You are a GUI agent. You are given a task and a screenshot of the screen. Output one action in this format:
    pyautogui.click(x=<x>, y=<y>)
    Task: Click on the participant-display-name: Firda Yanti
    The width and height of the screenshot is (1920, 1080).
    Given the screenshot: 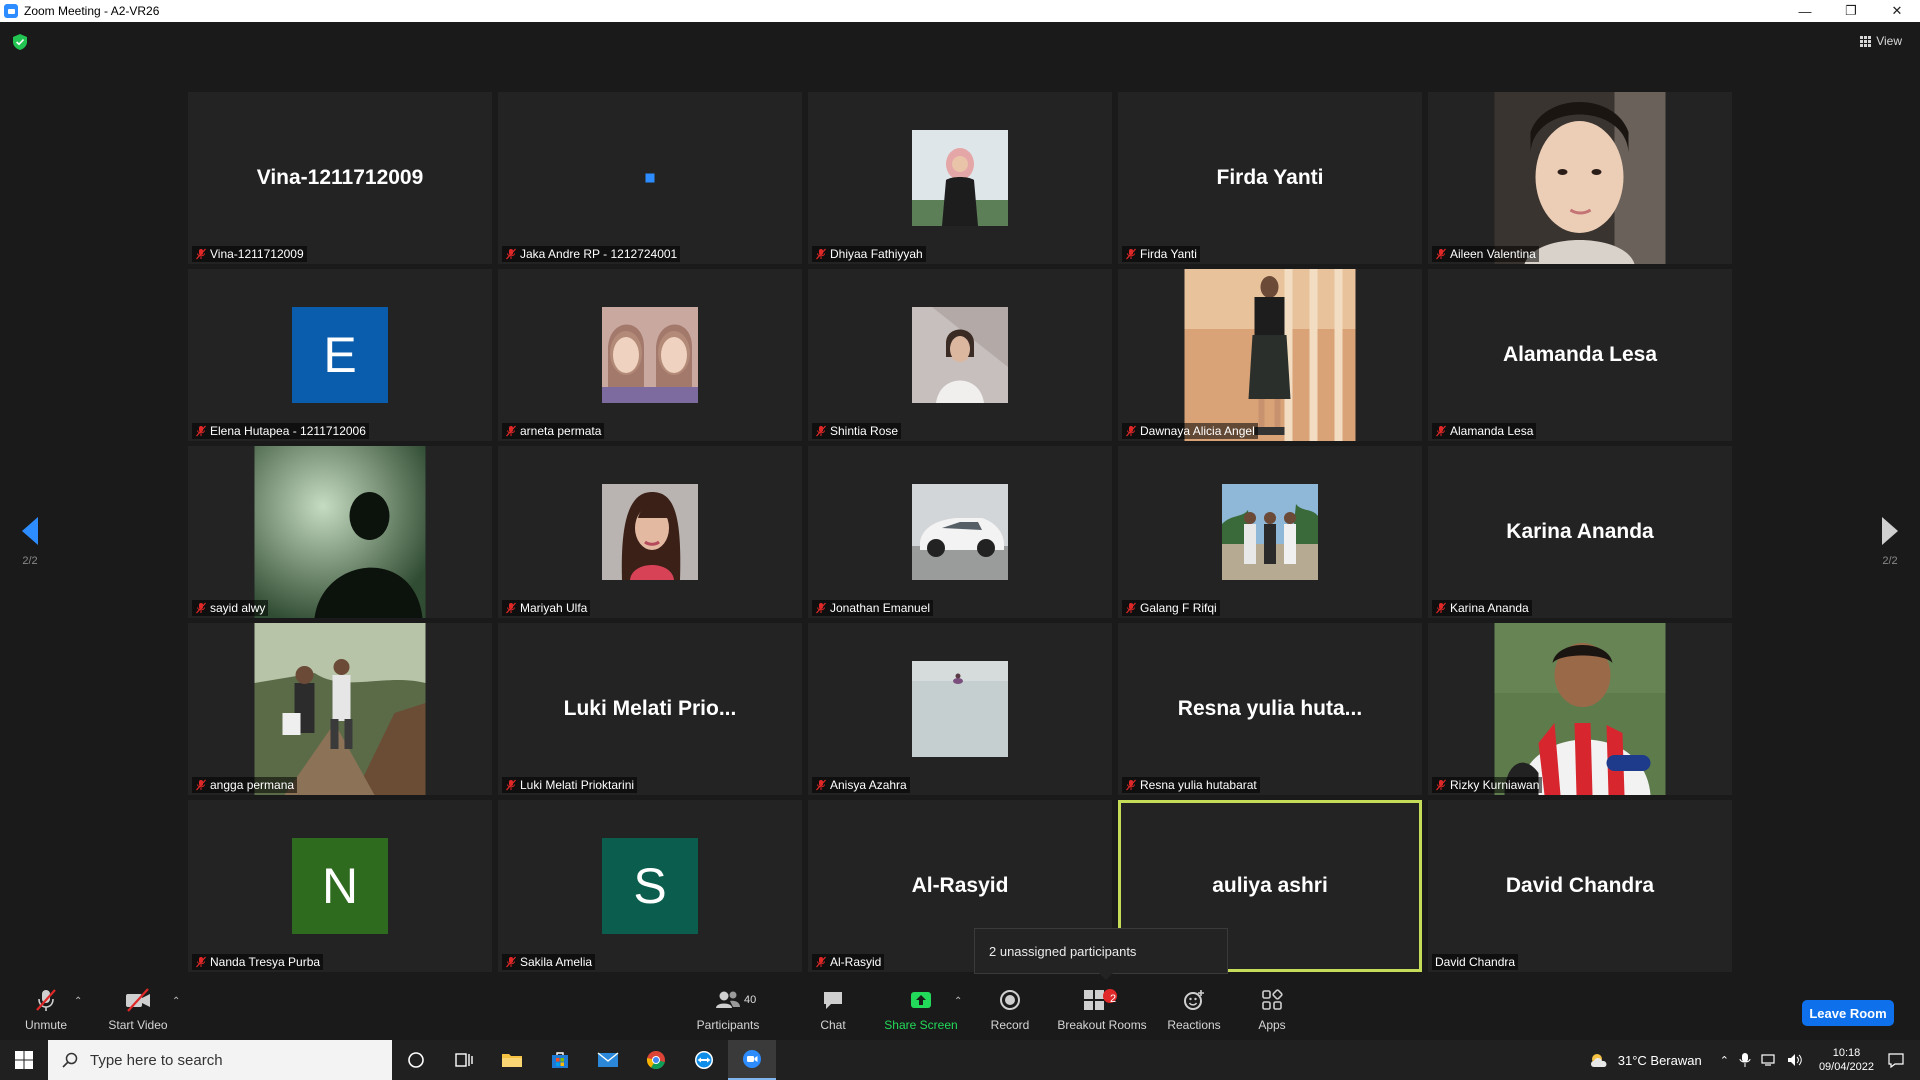 What is the action you would take?
    pyautogui.click(x=1270, y=177)
    